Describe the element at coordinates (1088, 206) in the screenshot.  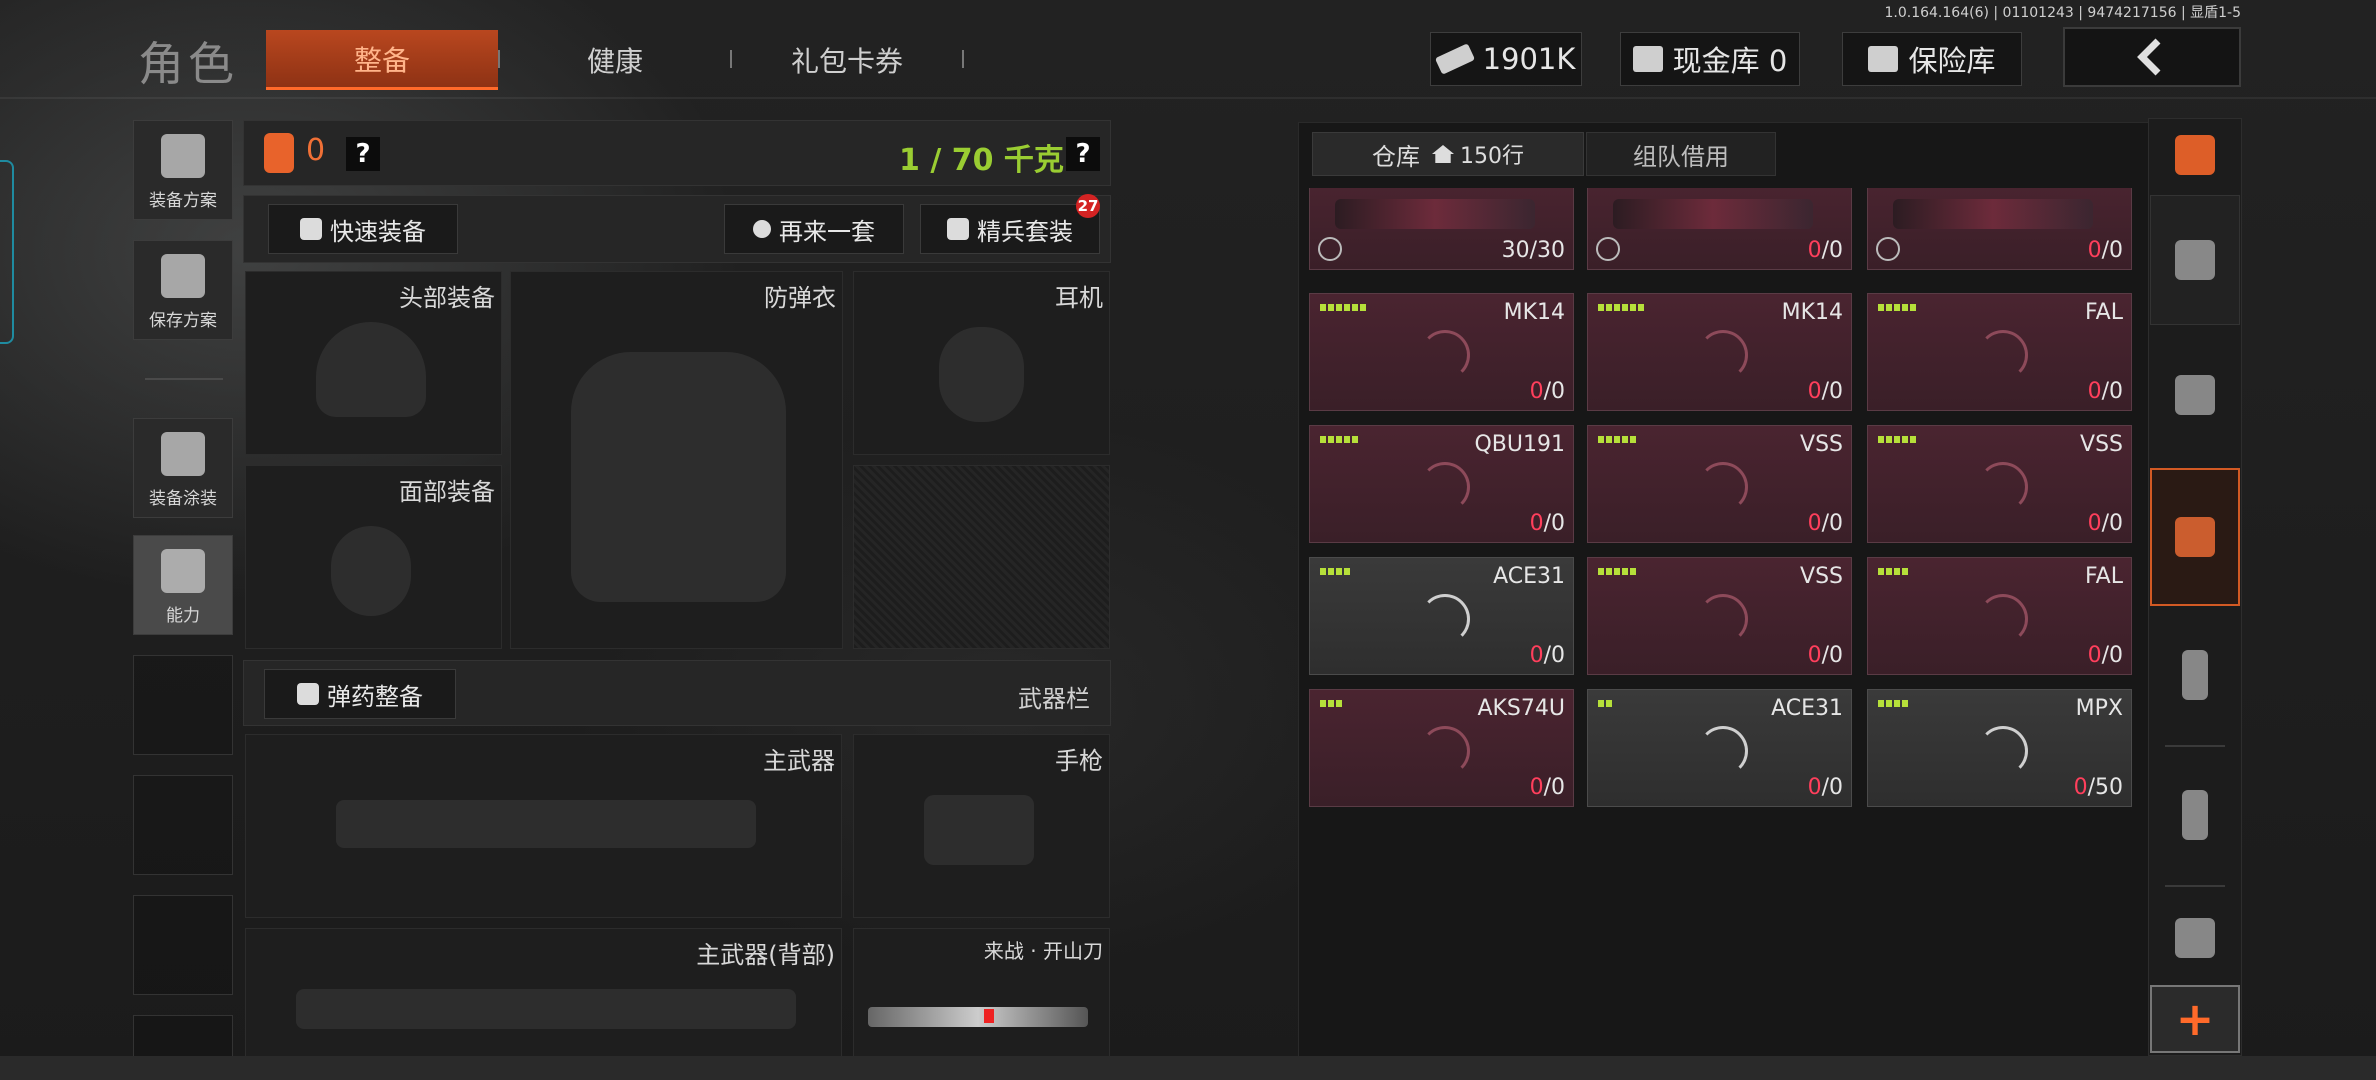
I see `elite-set-badge: 27` at that location.